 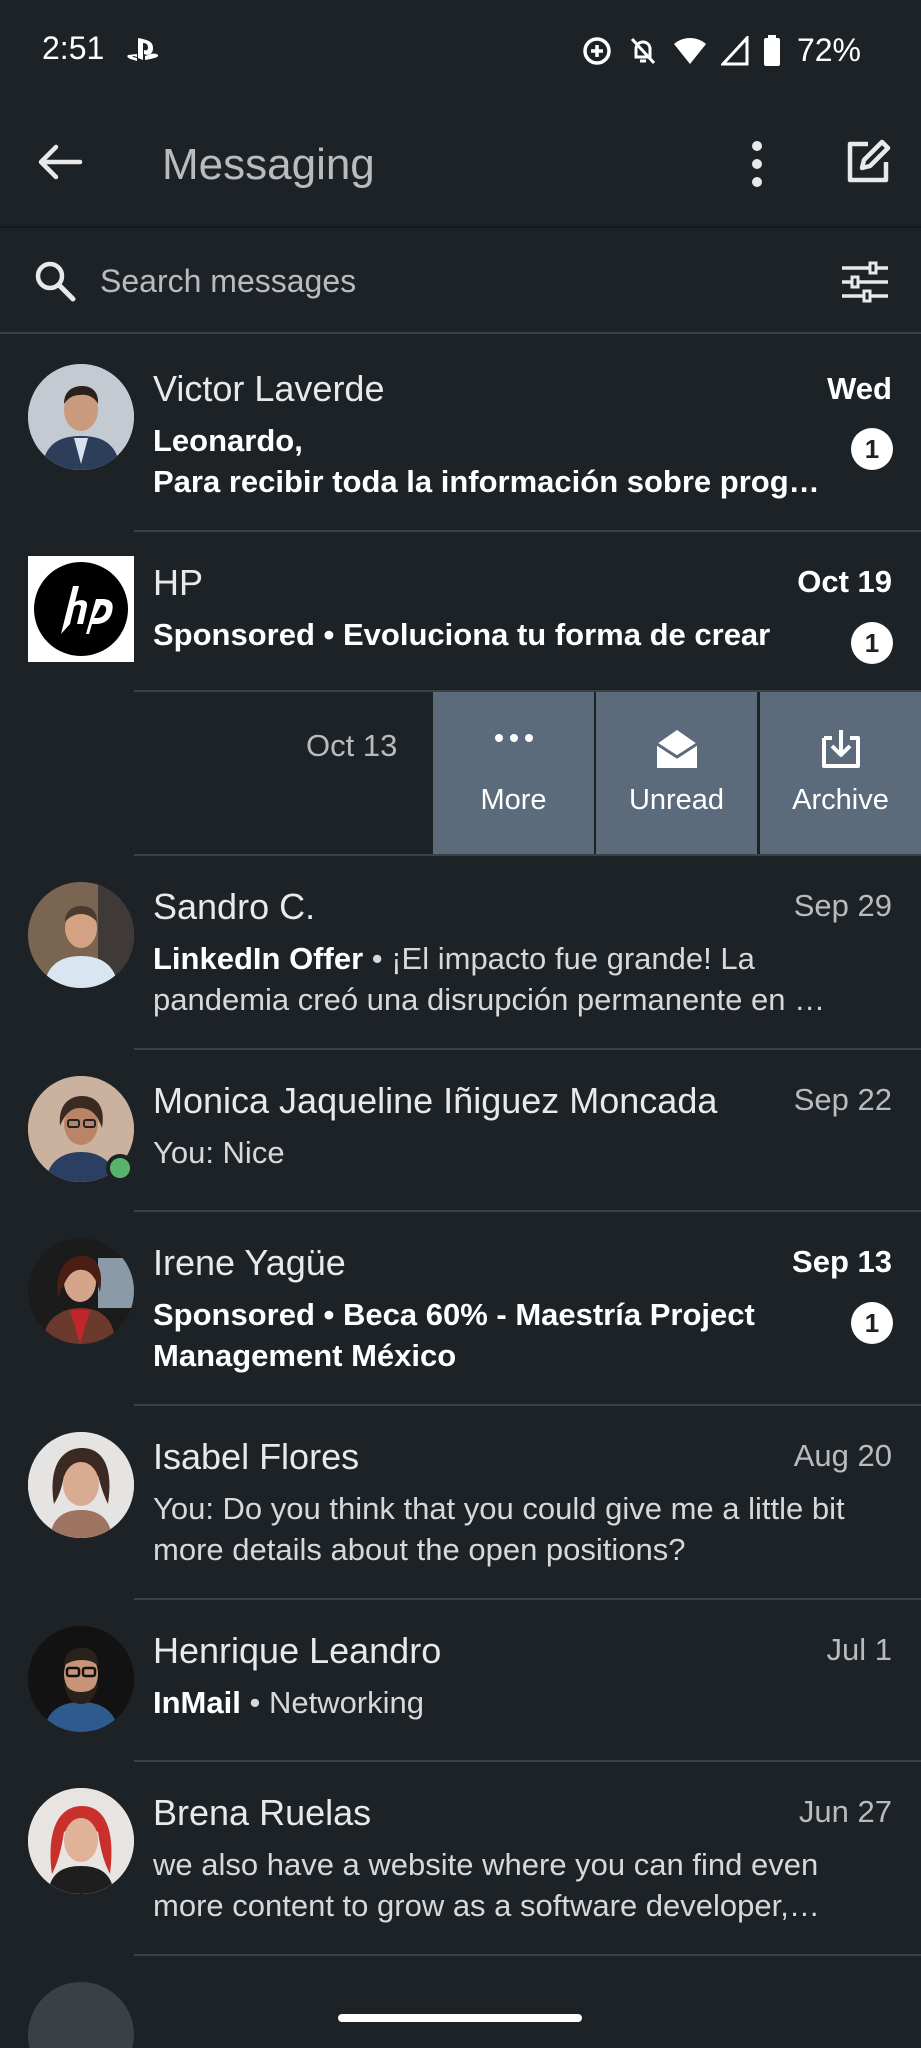 I want to click on conversation-date: Aug 20, so click(x=842, y=1455).